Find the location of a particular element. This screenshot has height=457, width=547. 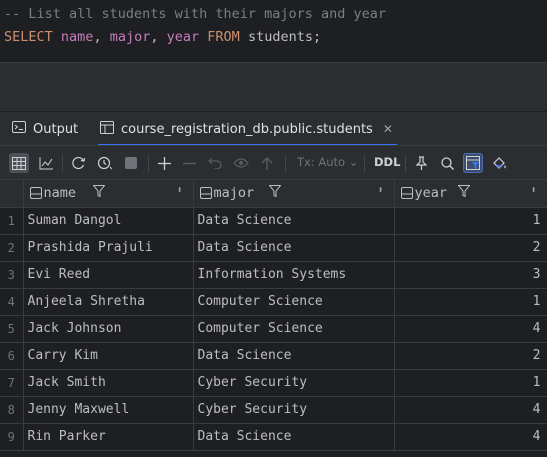

table-row: 5 Jack Johnson Computer Science 4 is located at coordinates (273, 329).